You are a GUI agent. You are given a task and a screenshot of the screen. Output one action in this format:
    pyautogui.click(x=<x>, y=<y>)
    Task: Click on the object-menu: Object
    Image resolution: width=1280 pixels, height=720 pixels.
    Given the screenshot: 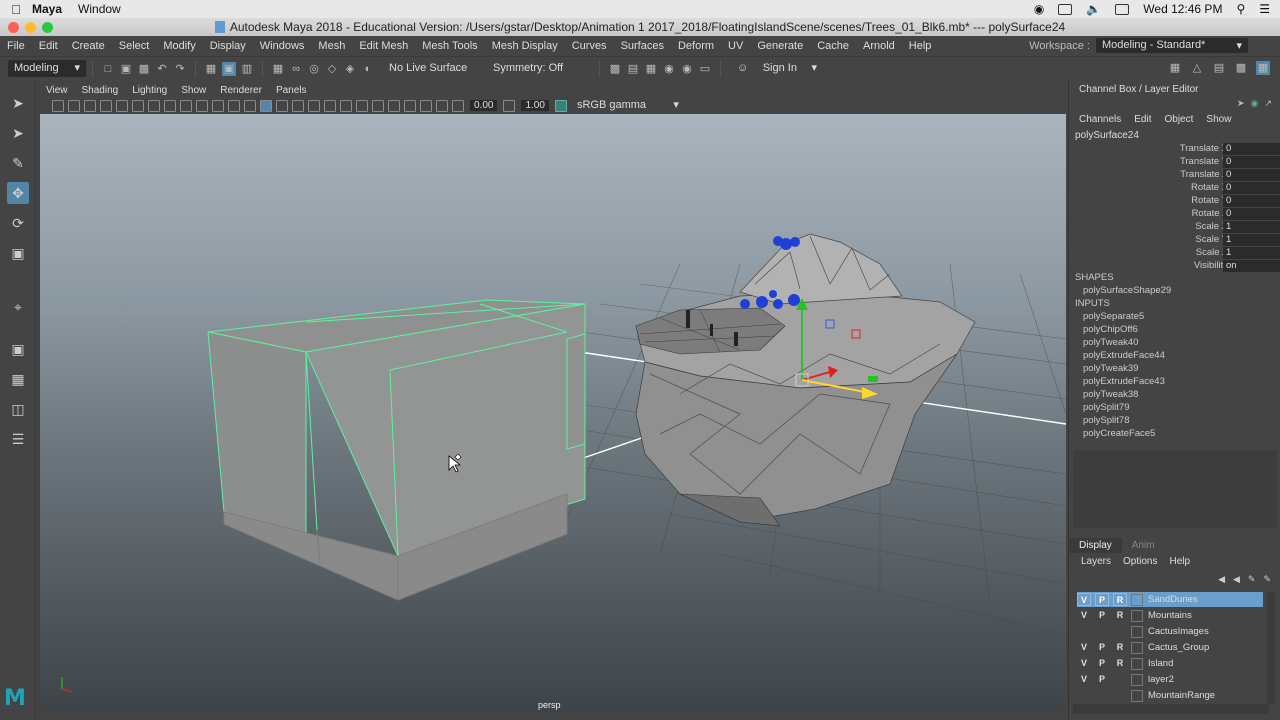 What is the action you would take?
    pyautogui.click(x=1179, y=119)
    